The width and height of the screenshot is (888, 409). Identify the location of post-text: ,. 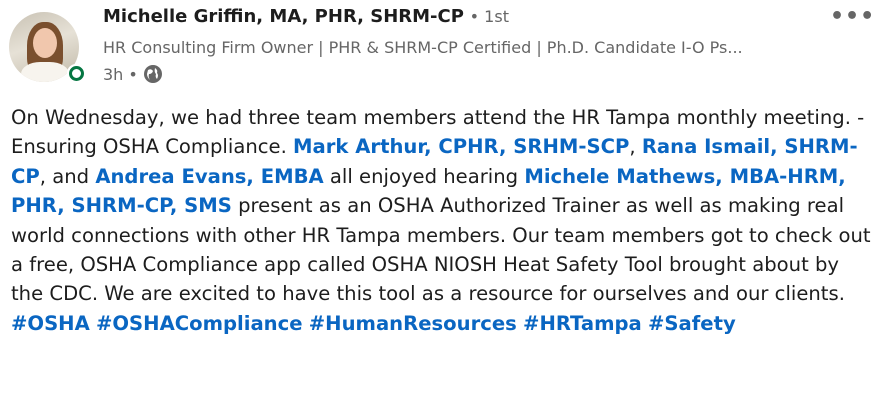
(635, 147).